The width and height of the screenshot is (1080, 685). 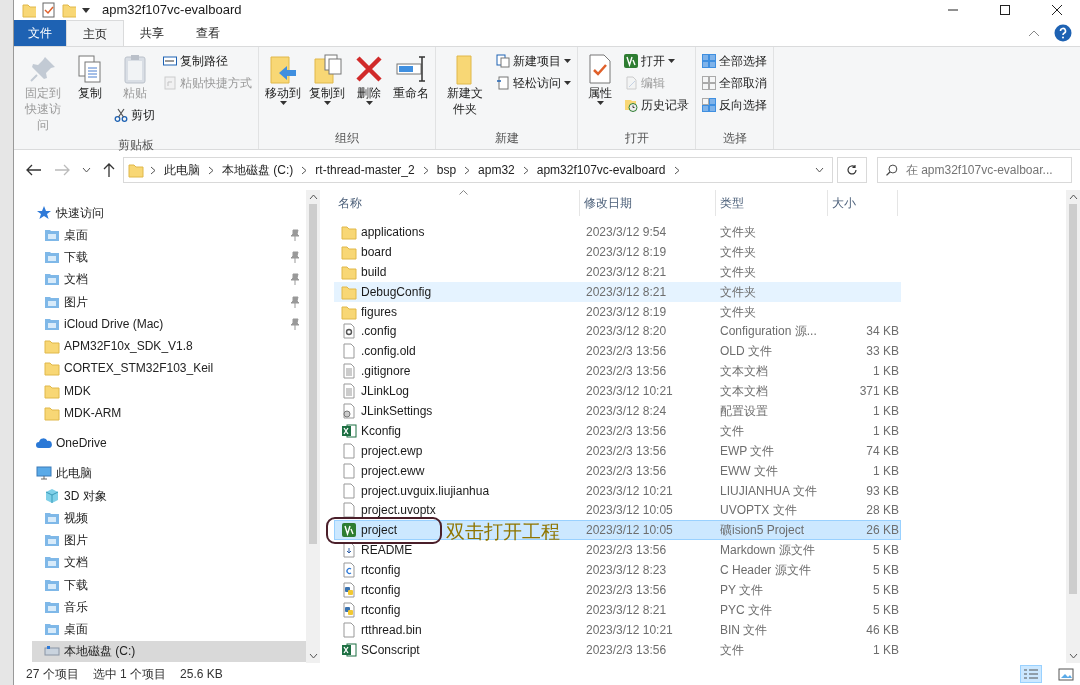 I want to click on sidebar-item: APM32F10x_SDK_V1.8, so click(x=169, y=346).